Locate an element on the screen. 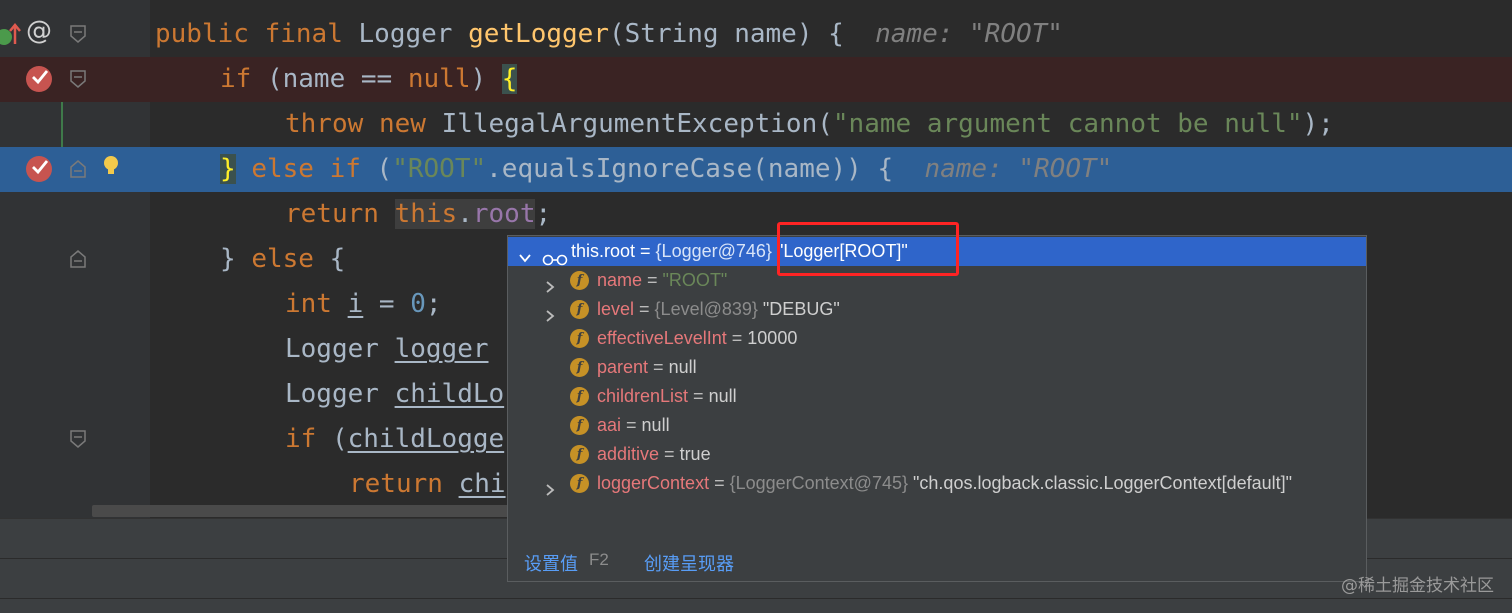  code-text: } else { is located at coordinates (282, 259).